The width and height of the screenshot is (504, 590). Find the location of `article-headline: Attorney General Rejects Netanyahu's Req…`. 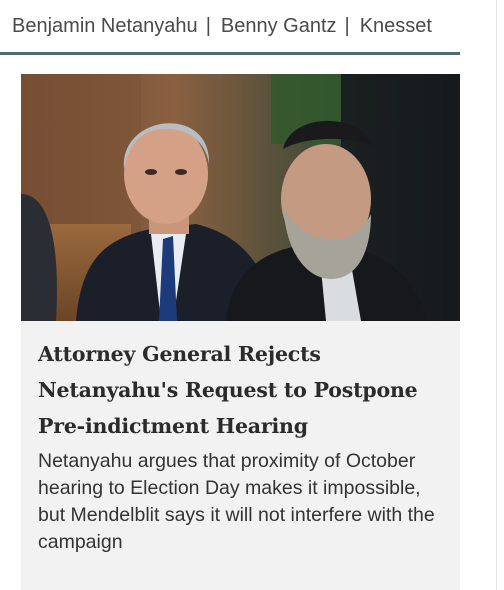

article-headline: Attorney General Rejects Netanyahu's Req… is located at coordinates (243, 390).